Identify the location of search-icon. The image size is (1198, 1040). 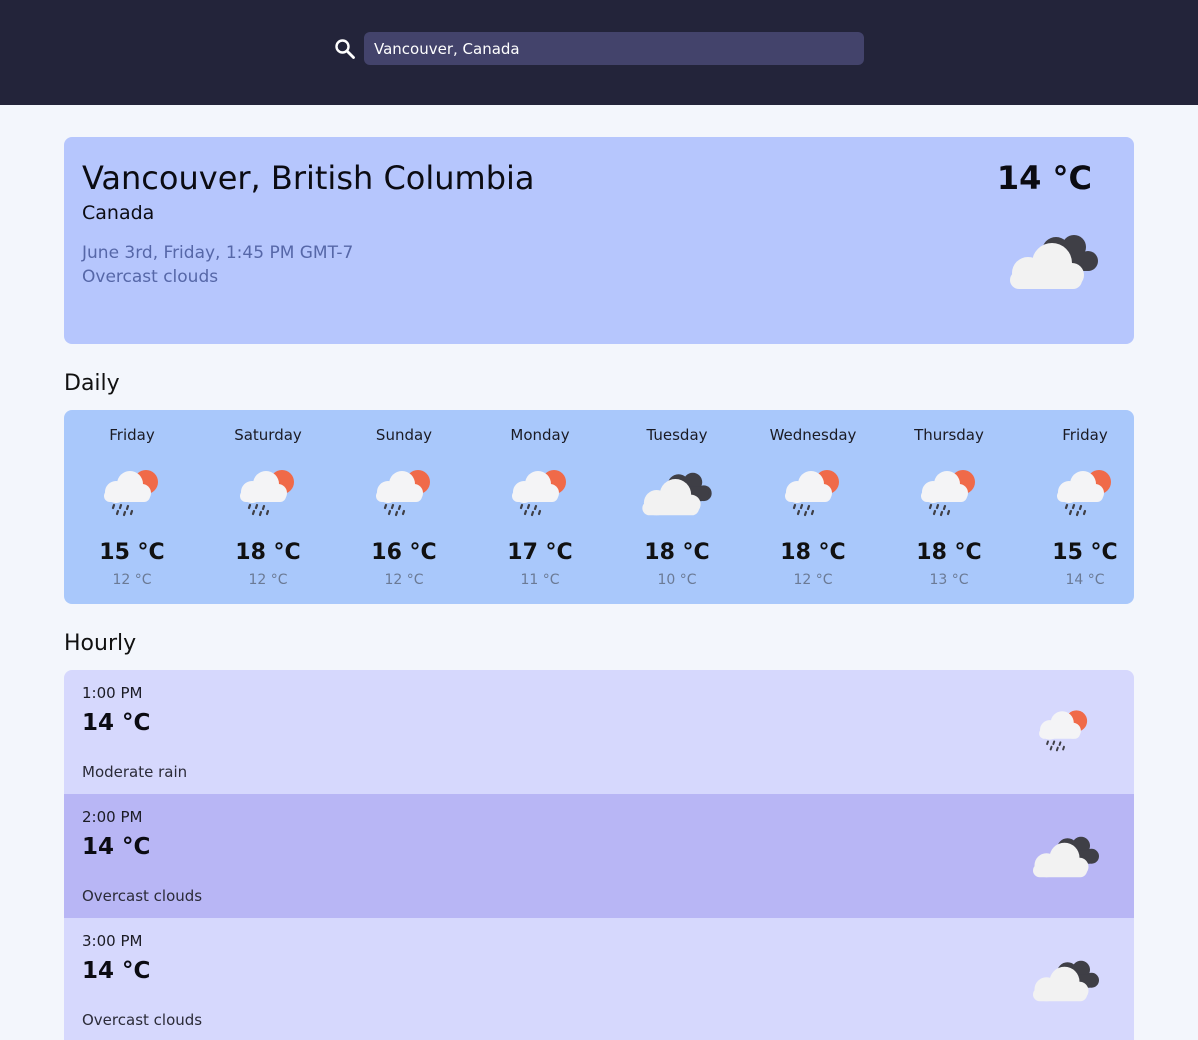
(345, 49).